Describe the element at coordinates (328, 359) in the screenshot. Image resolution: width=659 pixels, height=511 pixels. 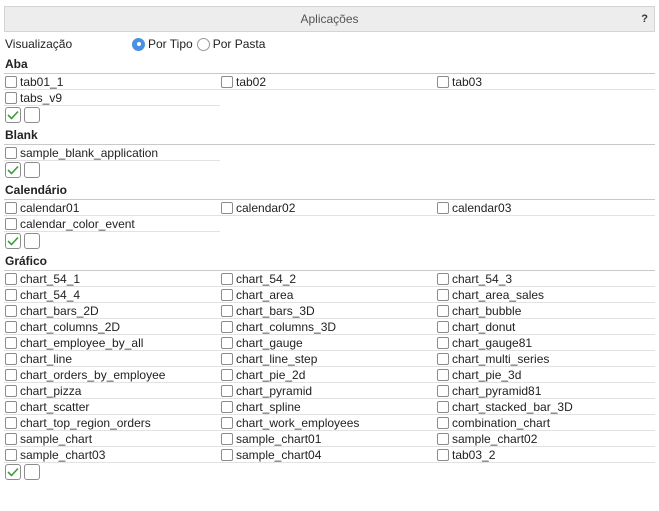
I see `app-item: chart_line_step` at that location.